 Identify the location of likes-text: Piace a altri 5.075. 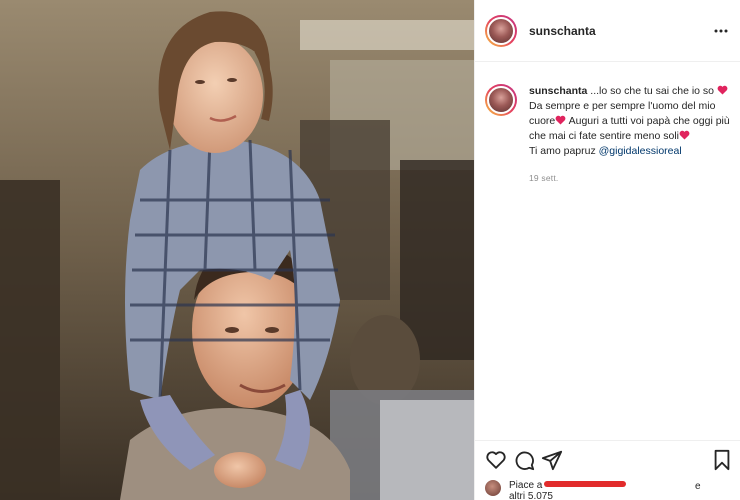
(609, 490).